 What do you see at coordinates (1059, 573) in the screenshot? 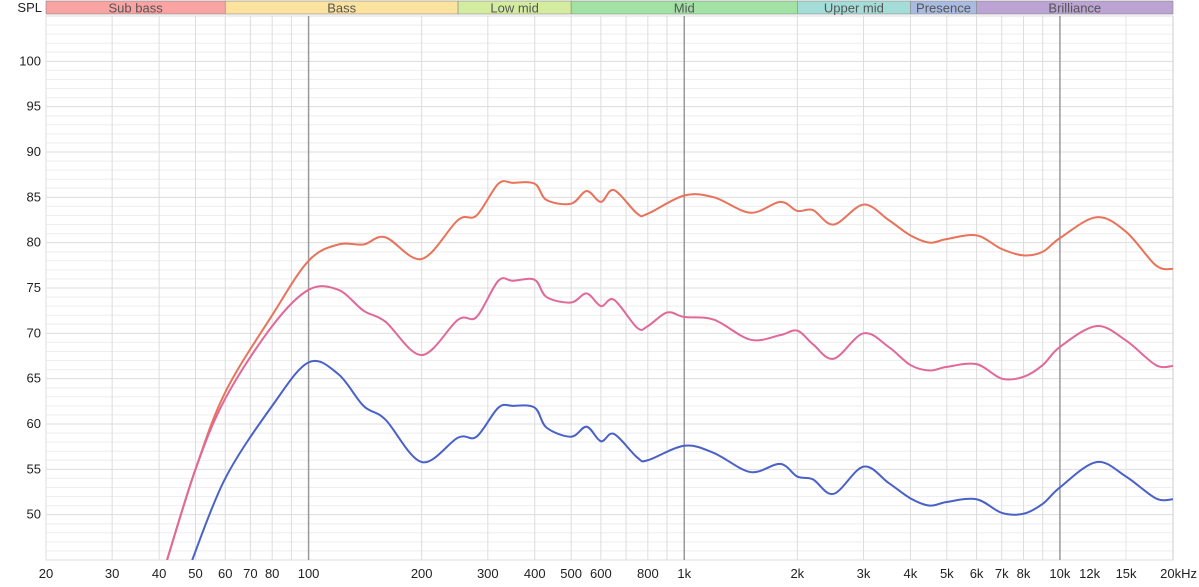
I see `x-tick-label: 10k` at bounding box center [1059, 573].